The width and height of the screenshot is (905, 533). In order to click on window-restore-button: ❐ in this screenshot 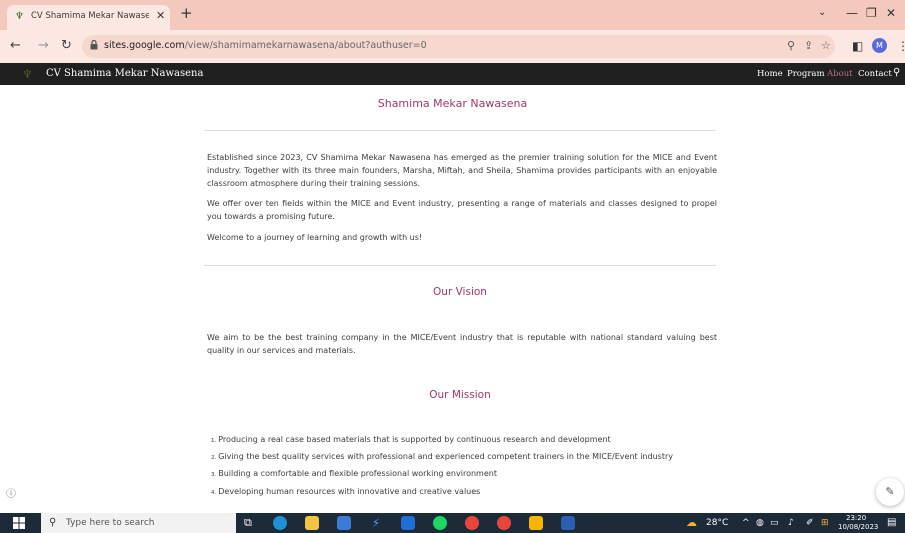, I will do `click(871, 13)`.